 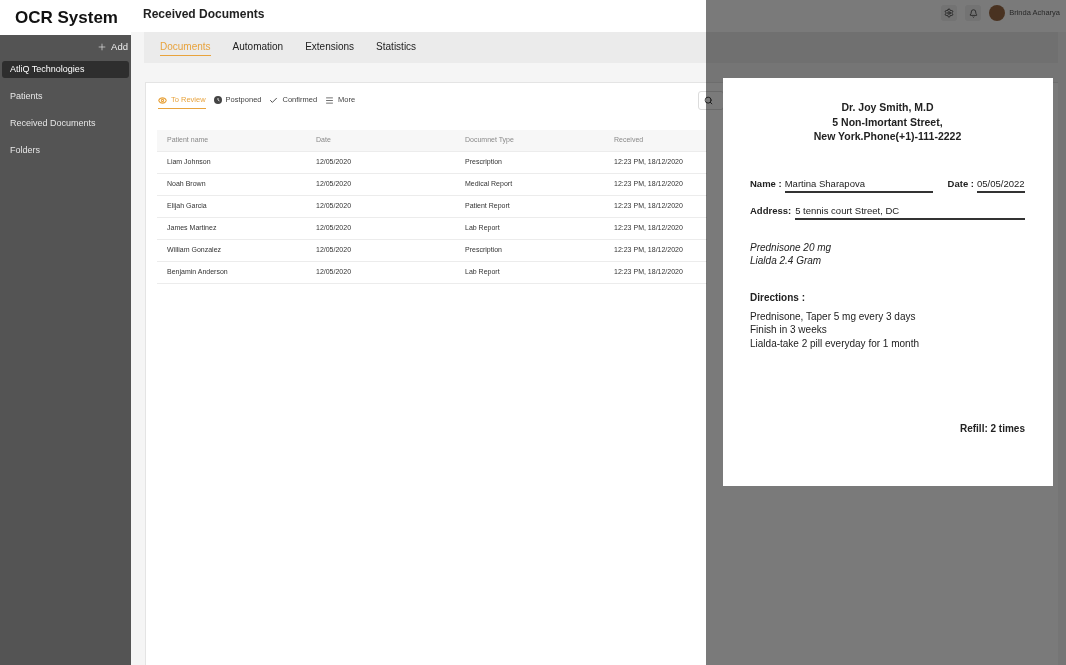 I want to click on letterhead-line: Dr. Joy Smith, M.D, so click(x=887, y=107).